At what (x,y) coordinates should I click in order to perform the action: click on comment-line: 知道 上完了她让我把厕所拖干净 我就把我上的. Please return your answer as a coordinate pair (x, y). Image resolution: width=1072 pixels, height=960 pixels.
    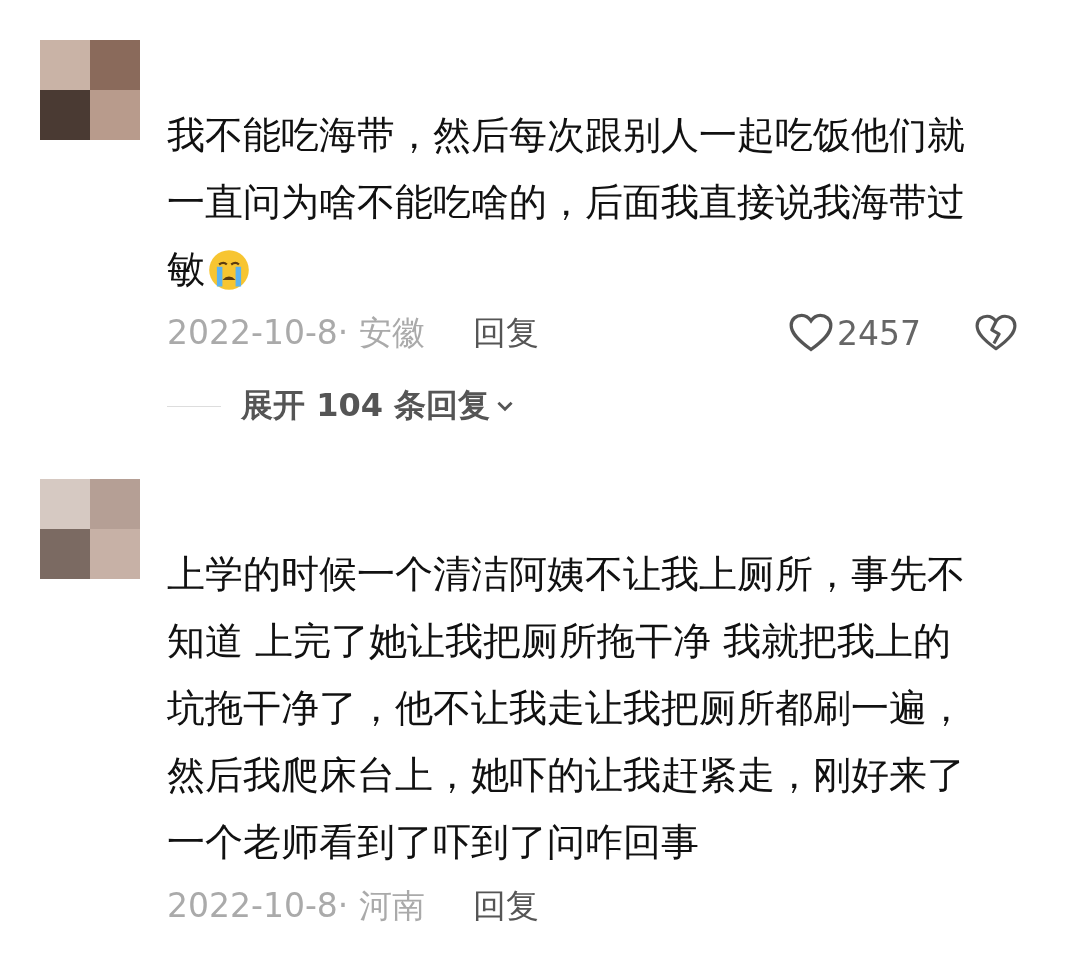
    Looking at the image, I should click on (559, 641).